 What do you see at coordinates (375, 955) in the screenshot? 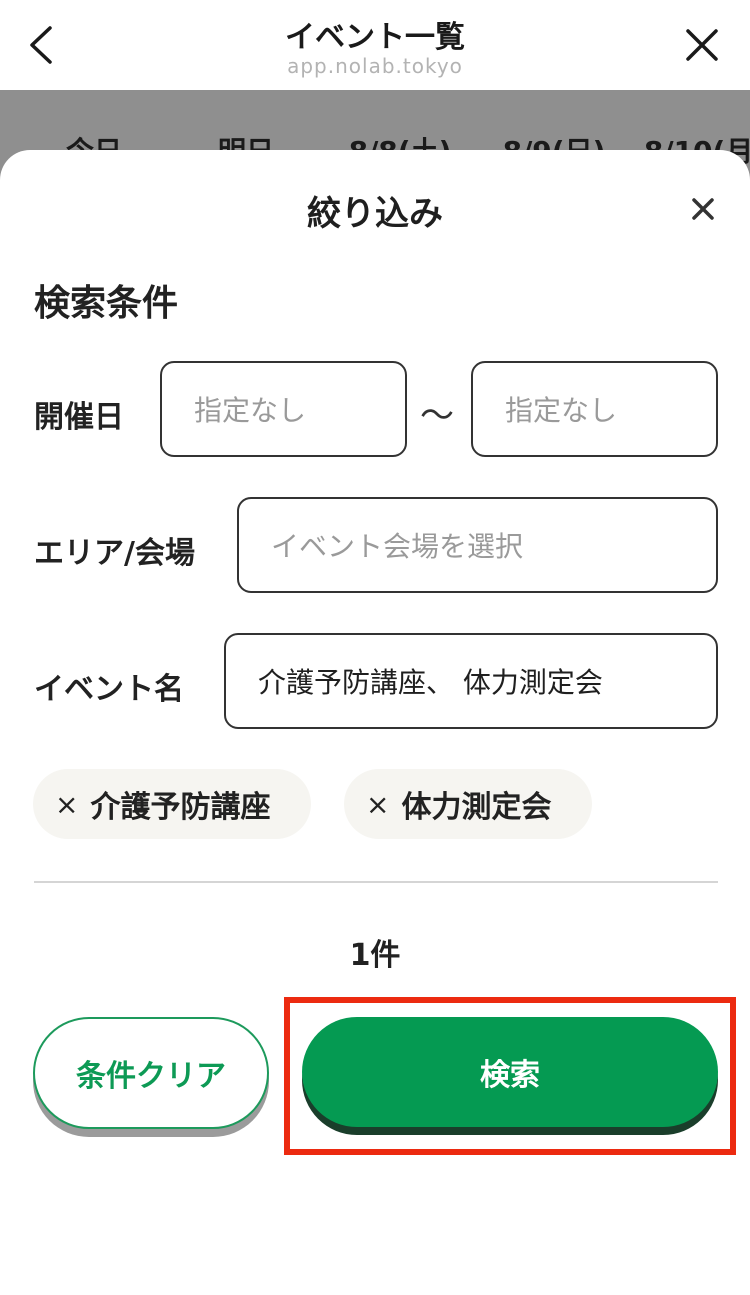
I see `result-count: 1件` at bounding box center [375, 955].